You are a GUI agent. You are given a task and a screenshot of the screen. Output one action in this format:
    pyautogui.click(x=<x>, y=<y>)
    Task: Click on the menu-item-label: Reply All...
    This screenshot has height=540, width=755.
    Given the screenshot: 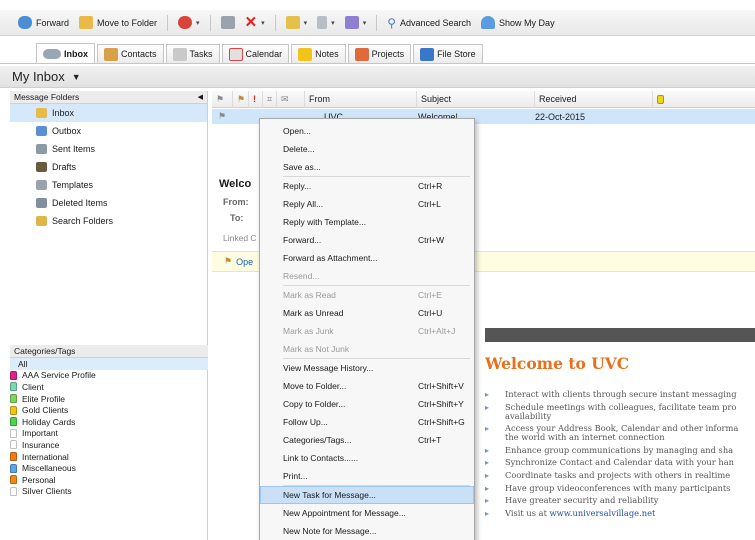 What is the action you would take?
    pyautogui.click(x=303, y=204)
    